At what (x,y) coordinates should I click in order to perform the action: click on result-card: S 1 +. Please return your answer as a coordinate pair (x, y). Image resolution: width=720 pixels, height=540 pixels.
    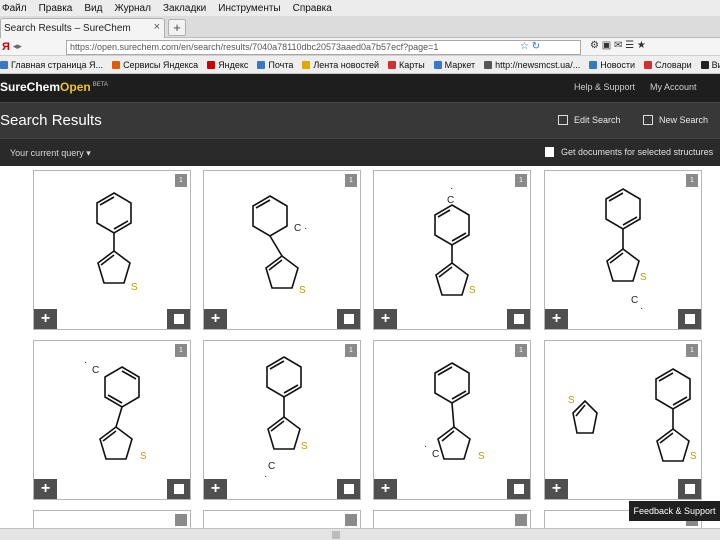
    Looking at the image, I should click on (112, 250).